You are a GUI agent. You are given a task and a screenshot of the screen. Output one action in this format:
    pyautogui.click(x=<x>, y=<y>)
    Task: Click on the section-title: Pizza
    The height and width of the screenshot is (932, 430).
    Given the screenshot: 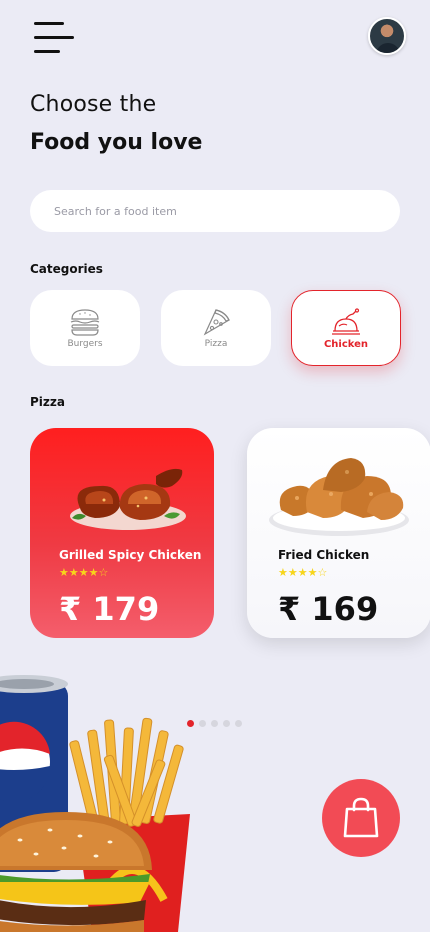 What is the action you would take?
    pyautogui.click(x=47, y=402)
    